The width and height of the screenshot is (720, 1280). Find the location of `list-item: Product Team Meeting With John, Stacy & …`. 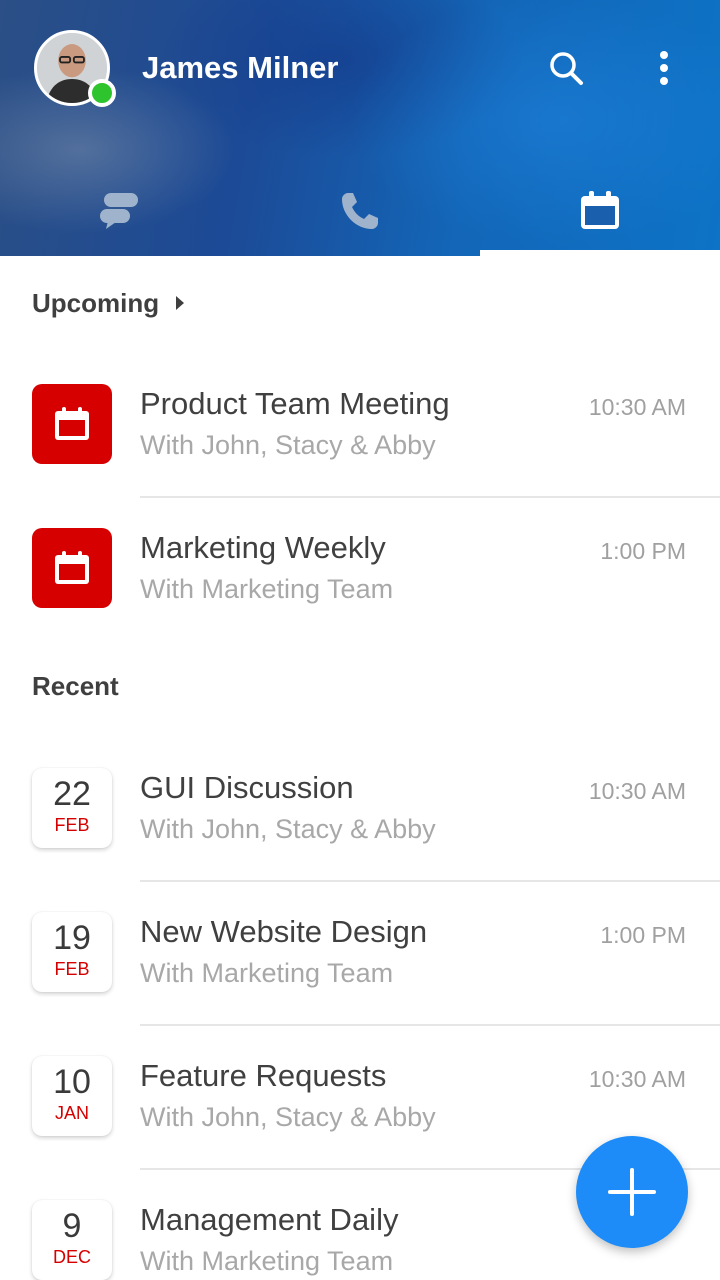

list-item: Product Team Meeting With John, Stacy & … is located at coordinates (360, 456).